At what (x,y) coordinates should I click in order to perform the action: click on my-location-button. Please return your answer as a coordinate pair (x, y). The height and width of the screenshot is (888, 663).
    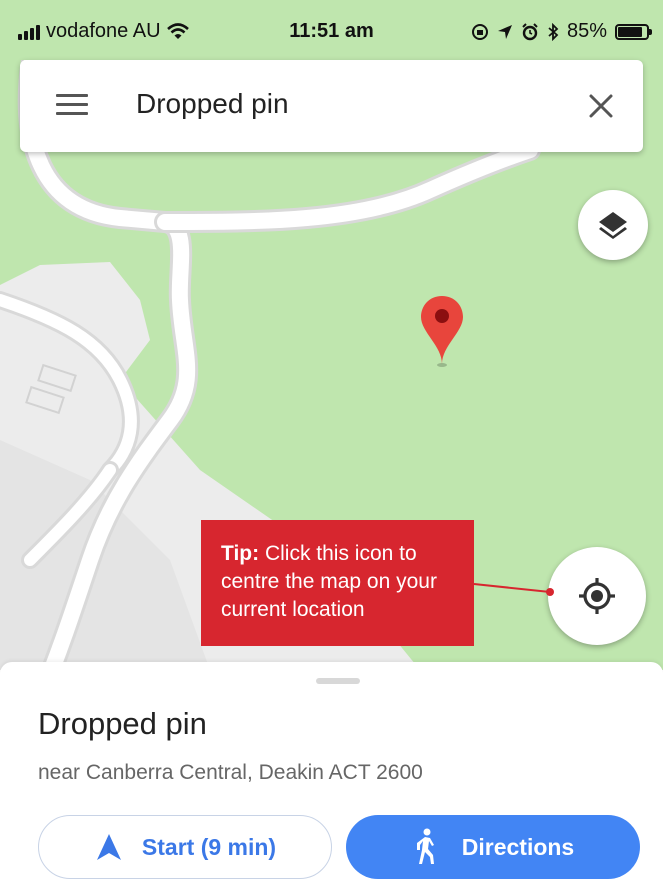
    Looking at the image, I should click on (597, 596).